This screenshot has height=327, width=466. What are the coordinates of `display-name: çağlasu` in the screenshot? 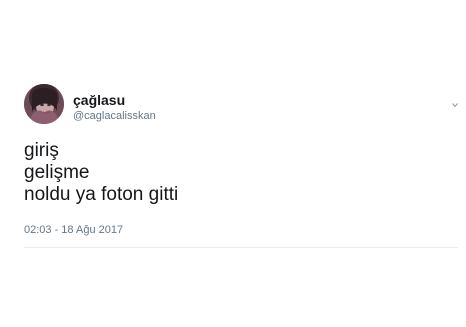 It's located at (99, 100).